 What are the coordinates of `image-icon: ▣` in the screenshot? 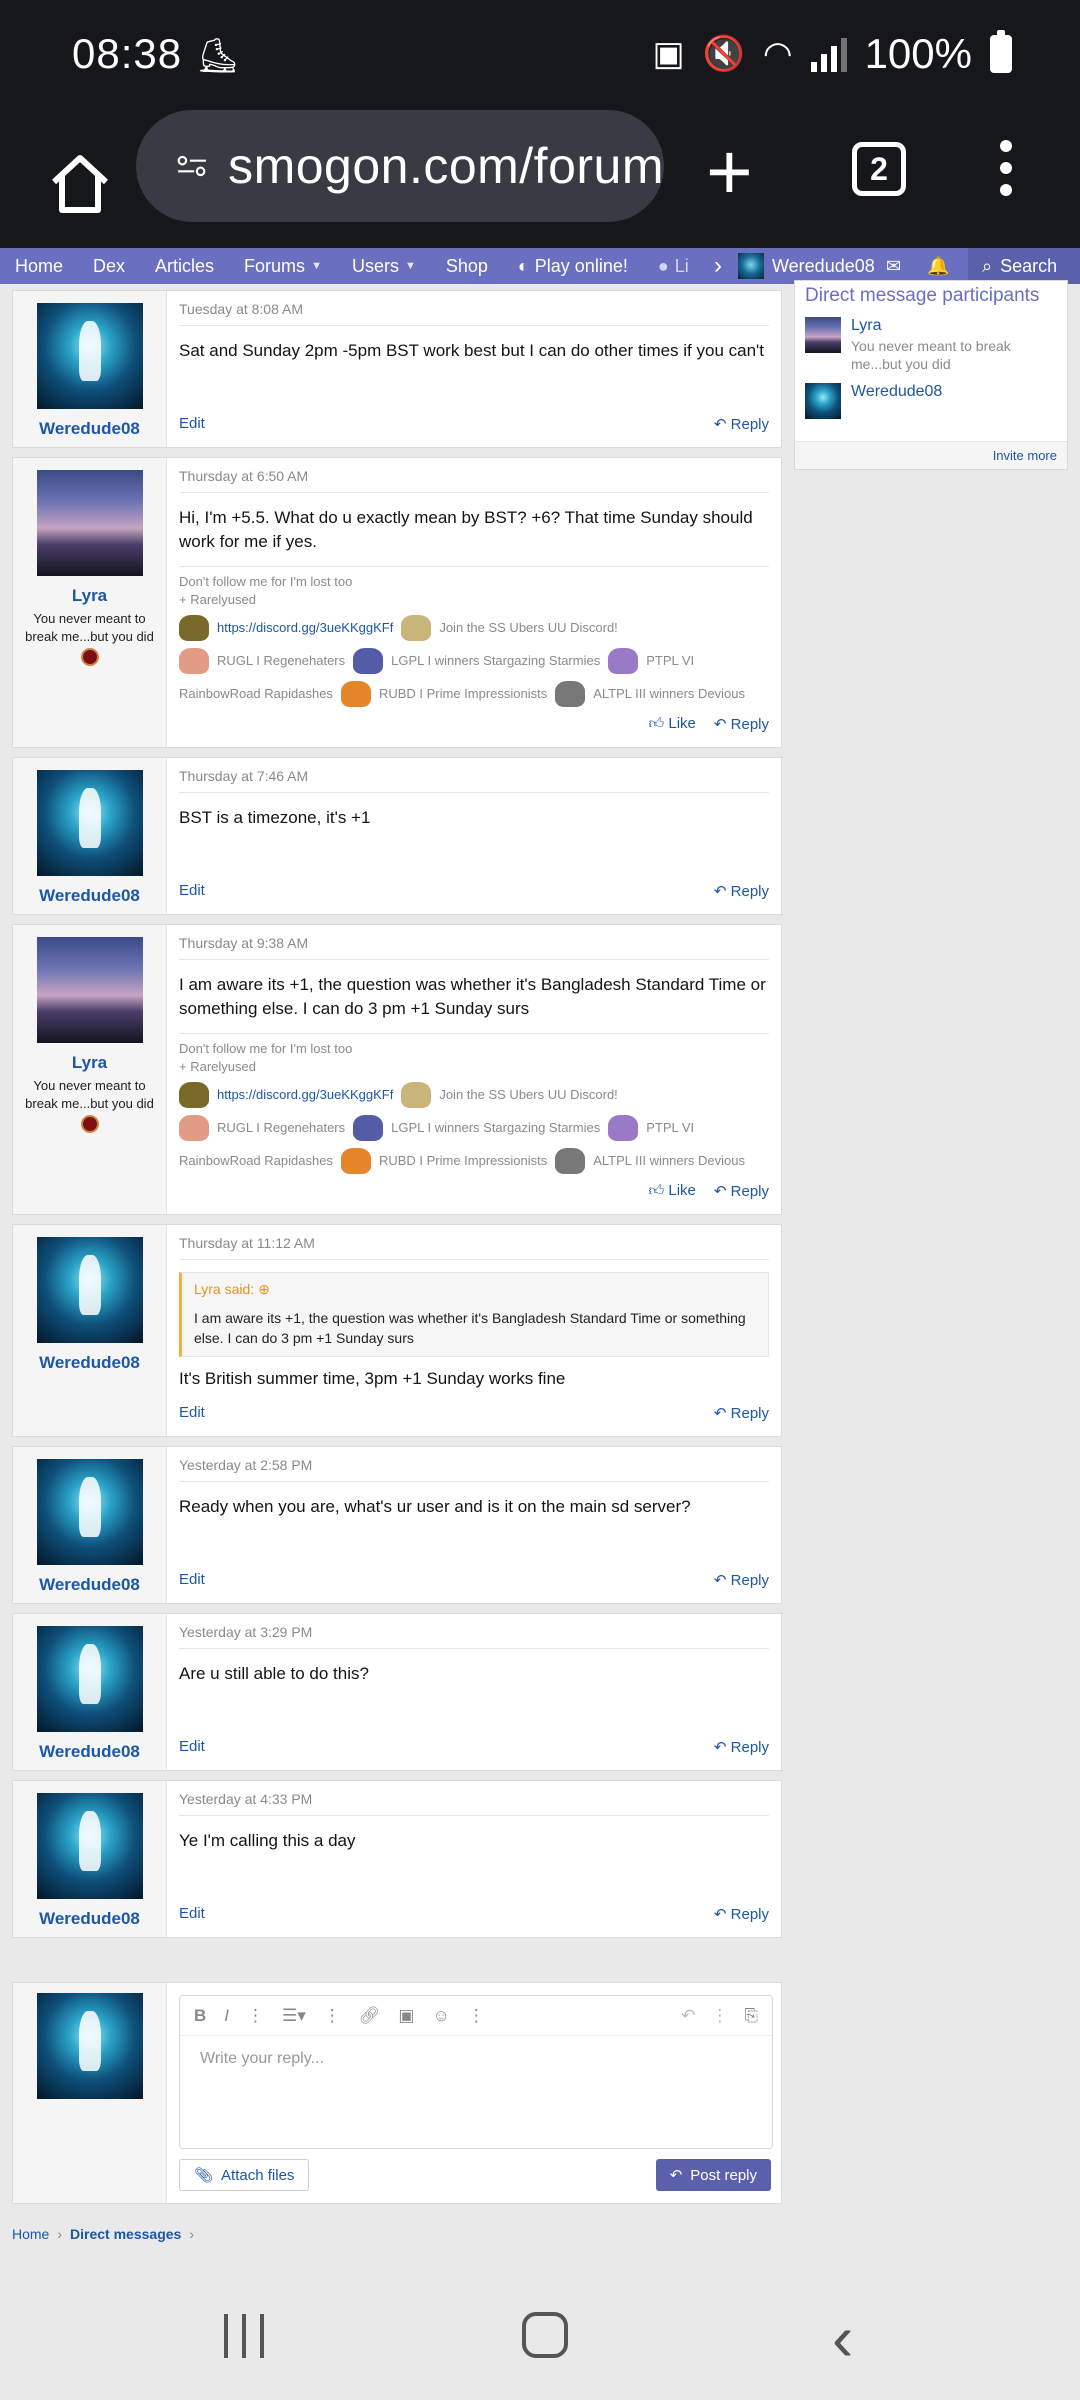 It's located at (406, 2016).